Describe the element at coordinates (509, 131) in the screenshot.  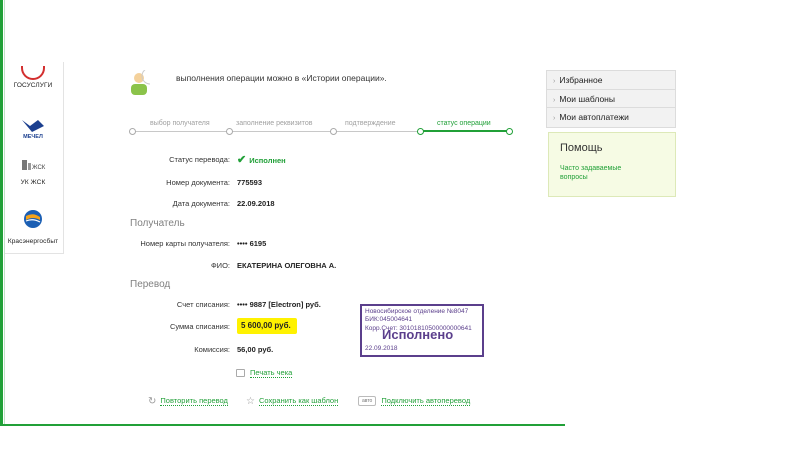
I see `step-dot-end` at that location.